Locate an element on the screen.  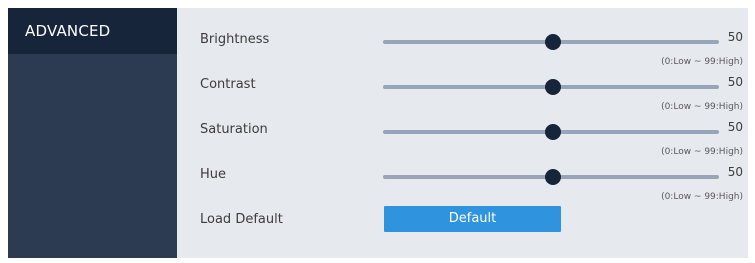
sidebar-item-advanced: ADVANCED is located at coordinates (92, 31).